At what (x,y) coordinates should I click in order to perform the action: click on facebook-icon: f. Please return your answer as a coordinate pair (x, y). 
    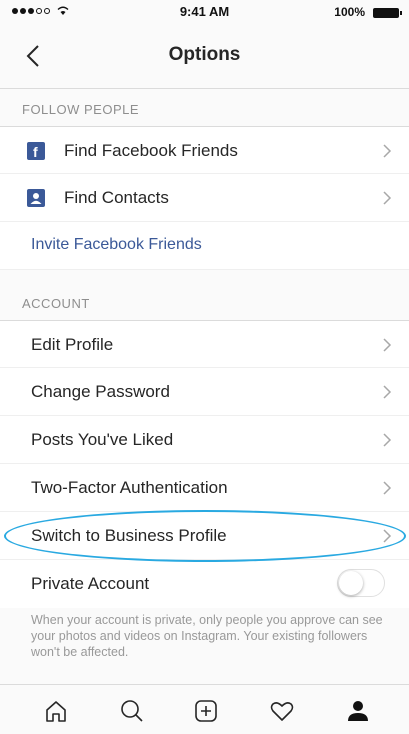
    Looking at the image, I should click on (36, 151).